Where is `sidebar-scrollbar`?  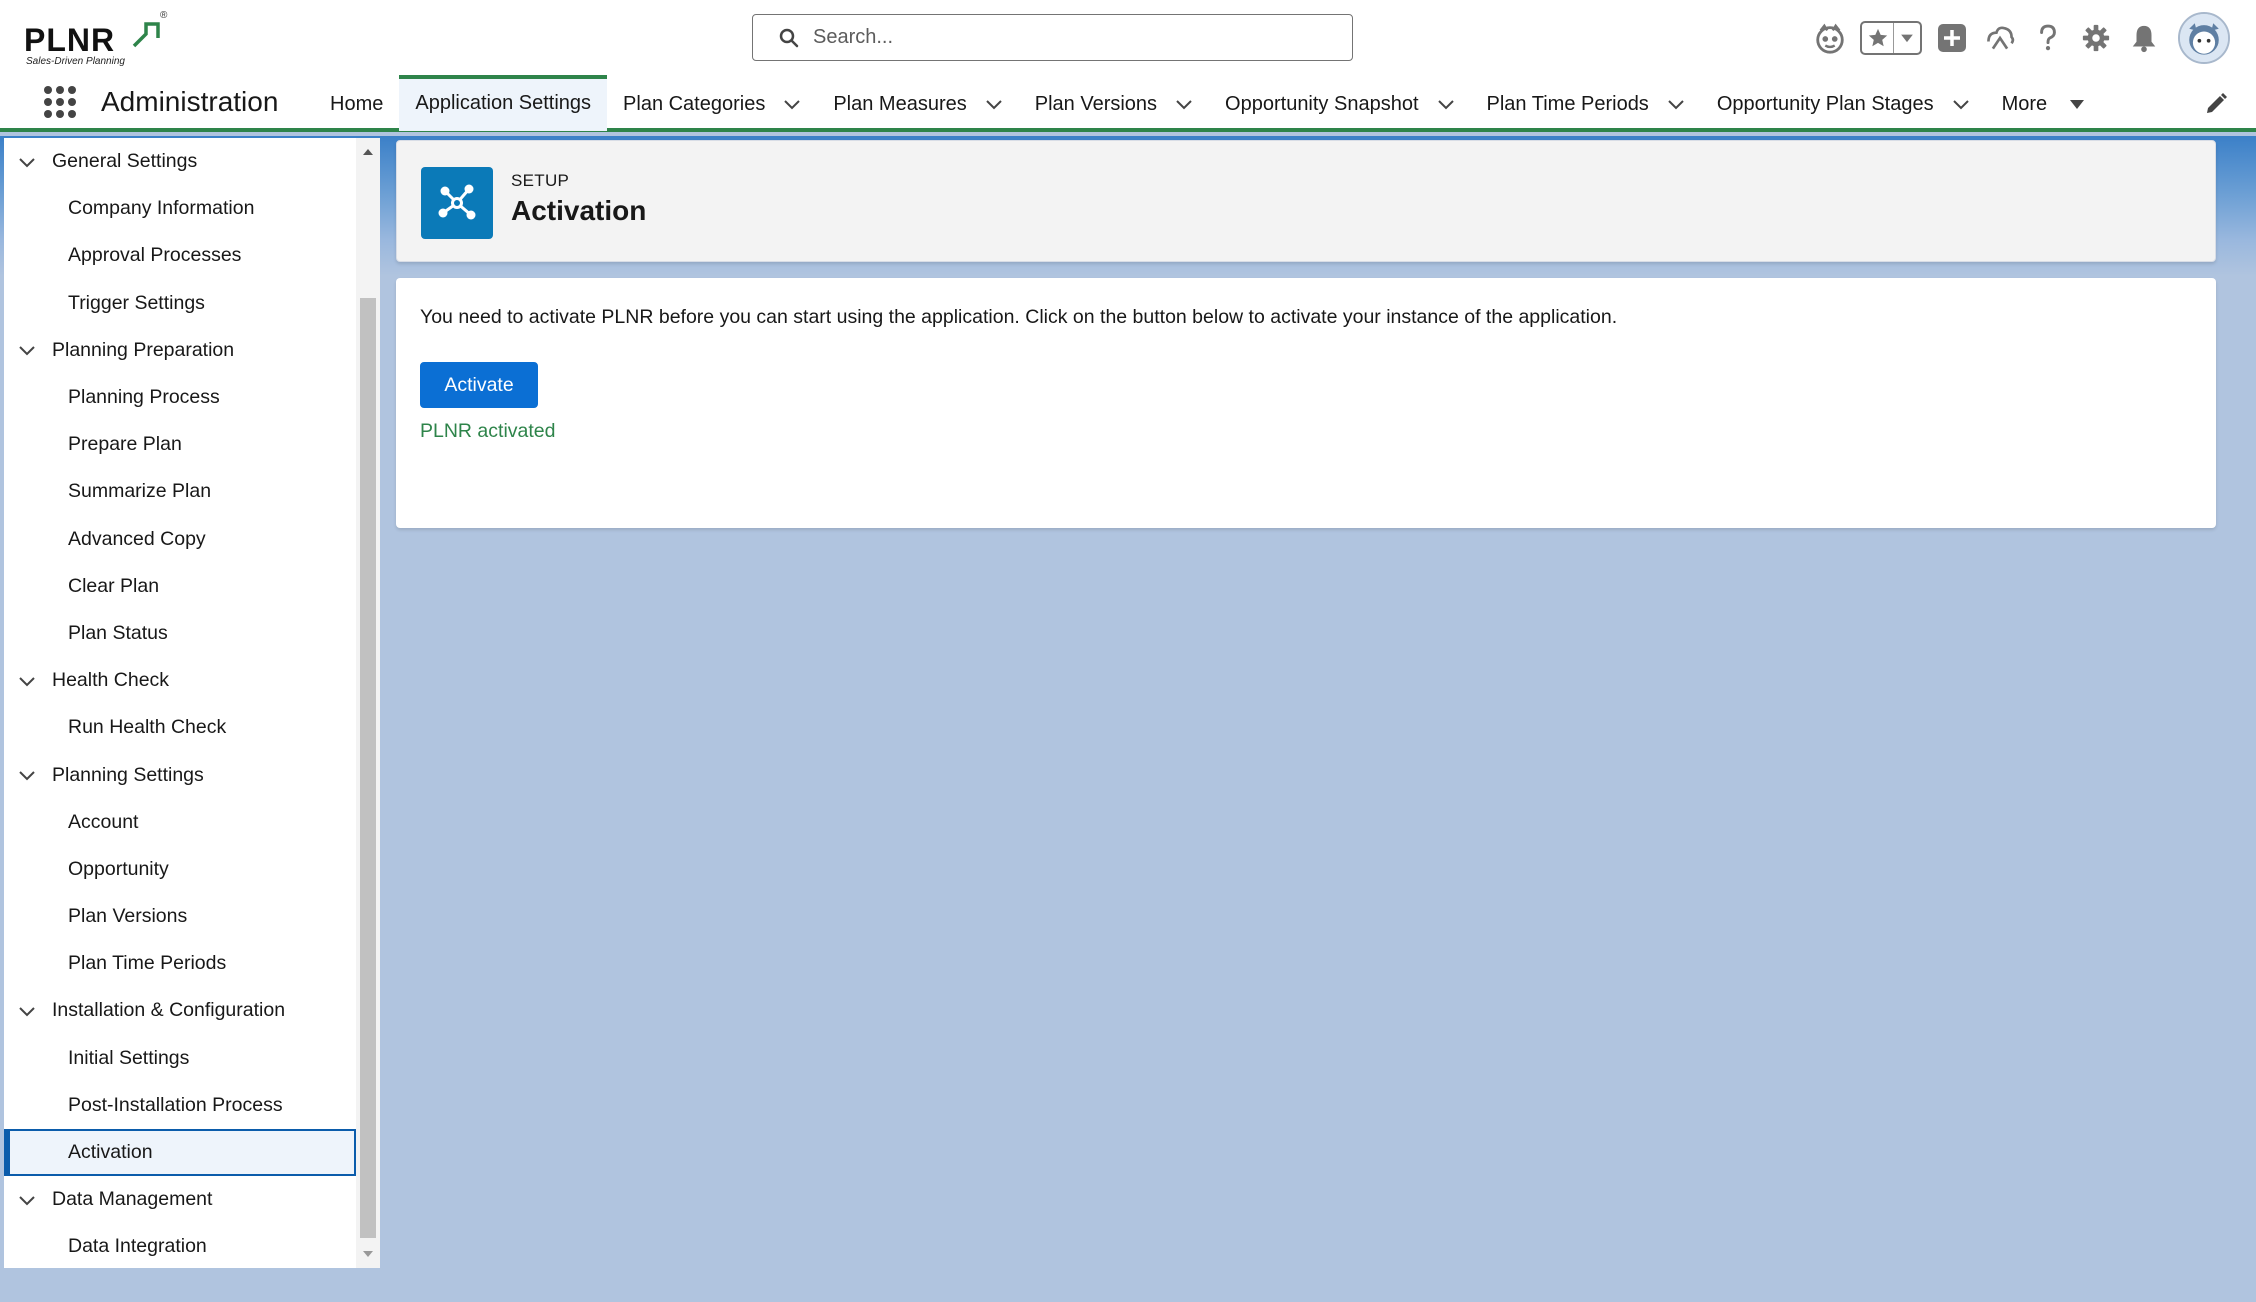
sidebar-scrollbar is located at coordinates (368, 703).